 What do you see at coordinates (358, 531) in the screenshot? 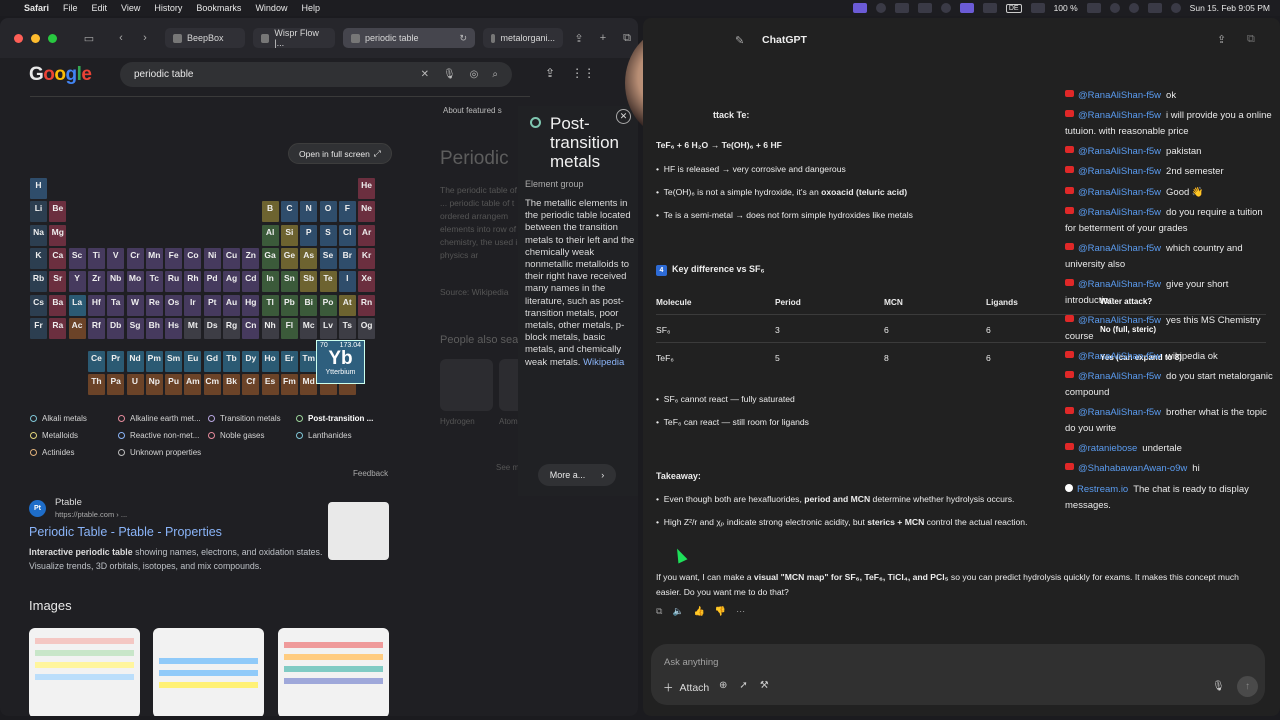
I see `result-thumbnail` at bounding box center [358, 531].